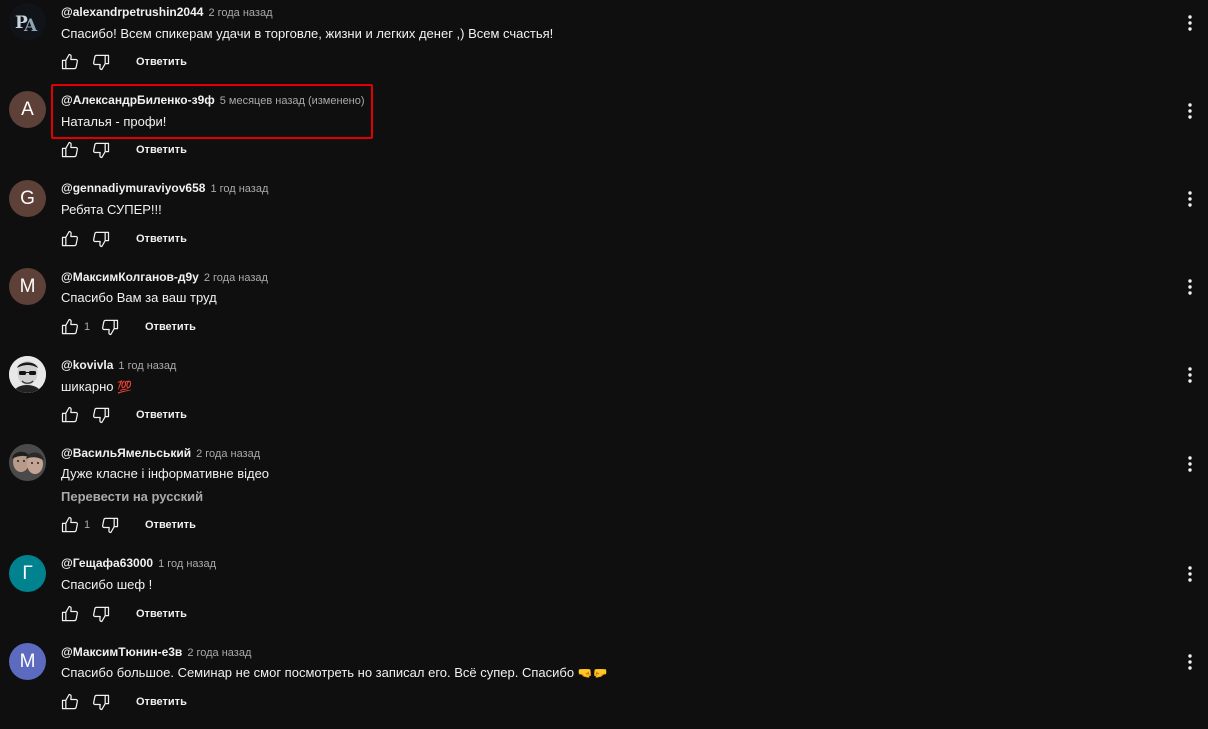 The height and width of the screenshot is (729, 1208). I want to click on avatar: A, so click(27, 109).